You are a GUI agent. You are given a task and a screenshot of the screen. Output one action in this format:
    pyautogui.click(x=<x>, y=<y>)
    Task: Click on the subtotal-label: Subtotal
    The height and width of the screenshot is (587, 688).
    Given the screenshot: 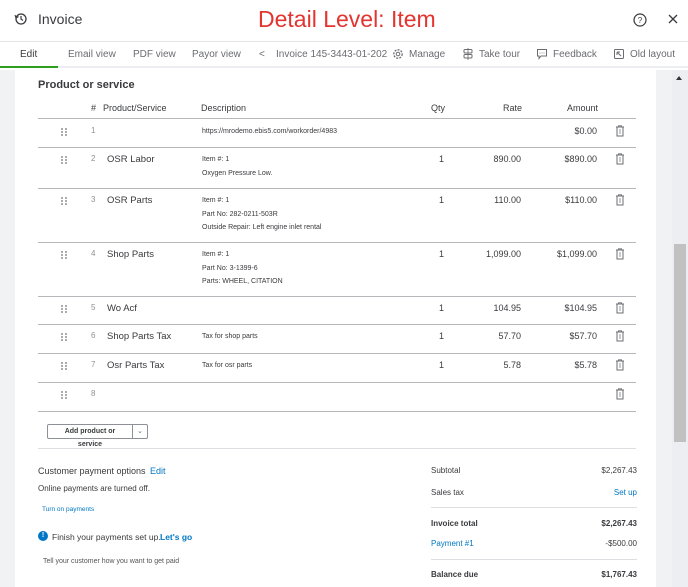 What is the action you would take?
    pyautogui.click(x=446, y=470)
    